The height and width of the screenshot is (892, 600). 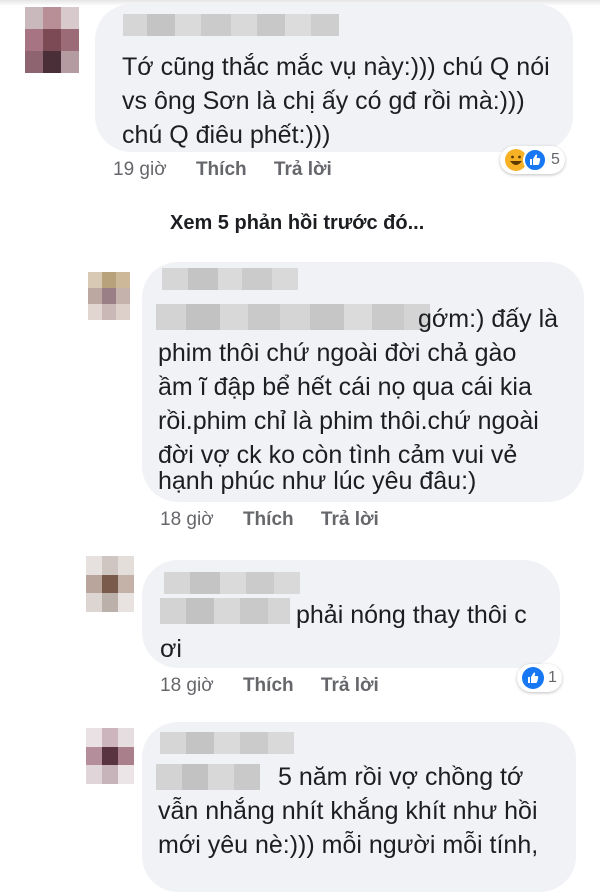 What do you see at coordinates (348, 811) in the screenshot?
I see `reply-text-line: vẫn nhắng nhít khắng khít như hồi` at bounding box center [348, 811].